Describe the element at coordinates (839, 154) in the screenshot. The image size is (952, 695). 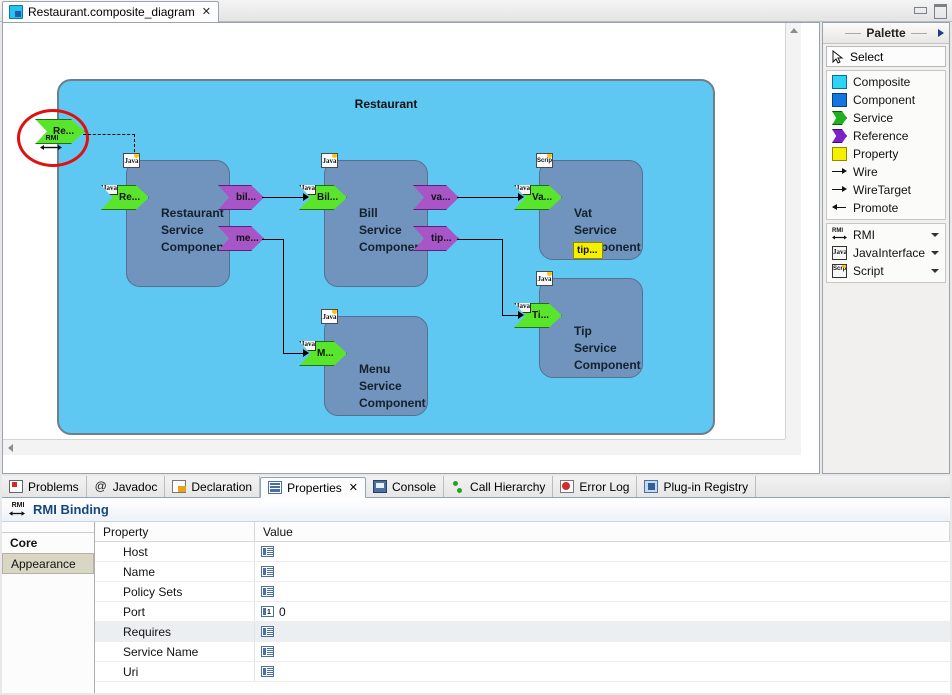
I see `property-swatch-icon` at that location.